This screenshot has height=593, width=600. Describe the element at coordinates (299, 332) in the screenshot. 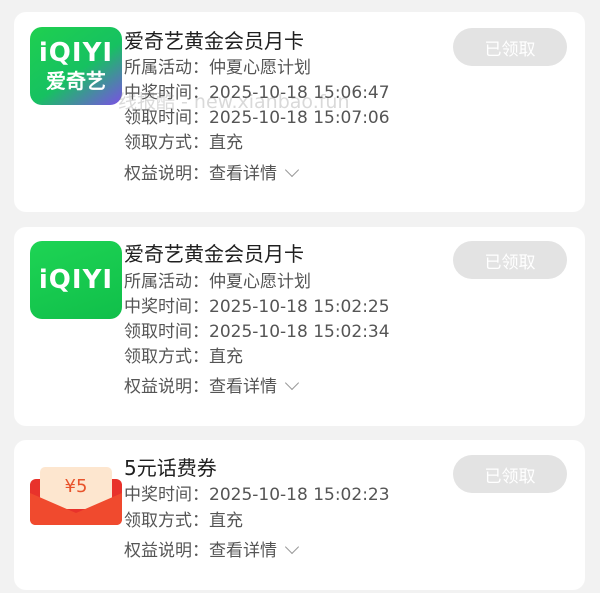

I see `claim-time-value: 2025-10-18 15:02:34` at that location.